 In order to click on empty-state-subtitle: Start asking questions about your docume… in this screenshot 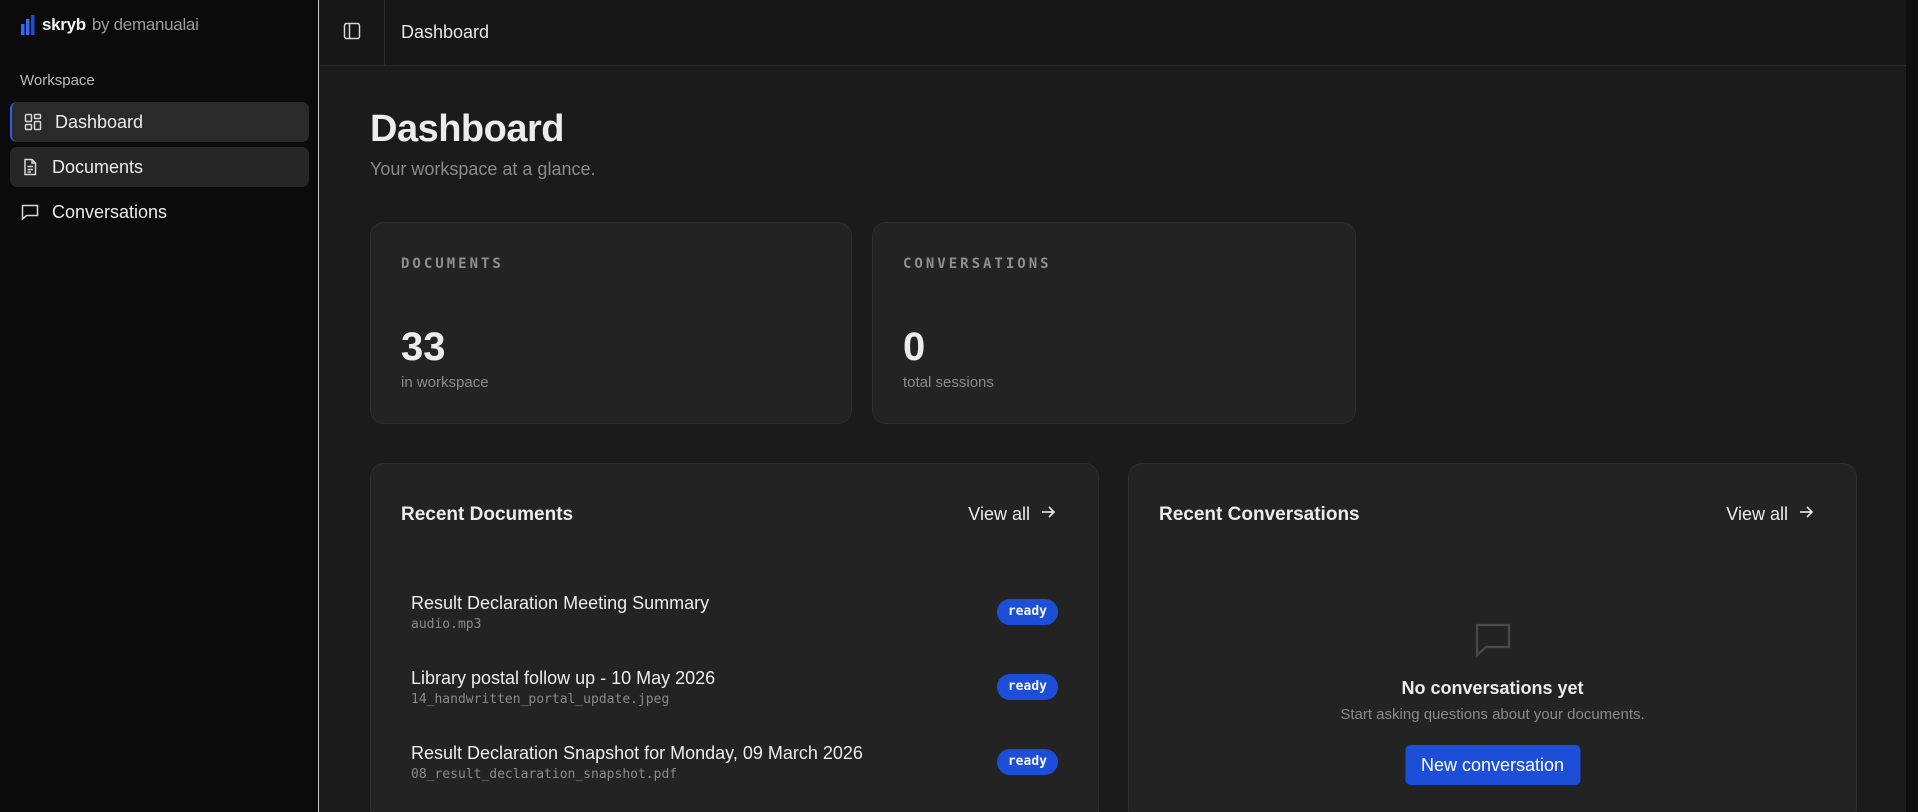, I will do `click(1492, 714)`.